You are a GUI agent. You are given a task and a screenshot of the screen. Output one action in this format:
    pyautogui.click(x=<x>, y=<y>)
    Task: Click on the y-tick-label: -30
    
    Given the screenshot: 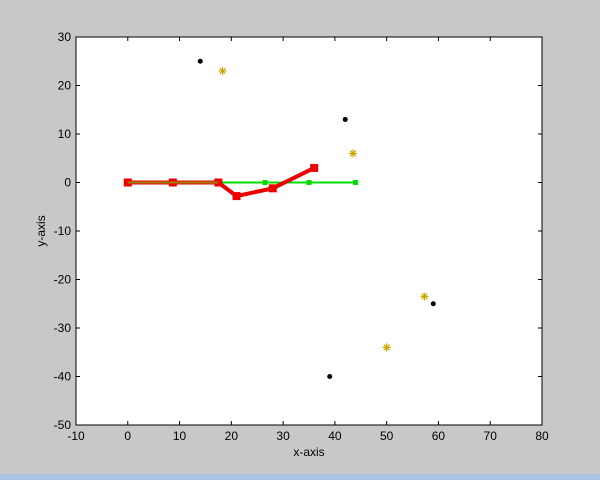 What is the action you would take?
    pyautogui.click(x=63, y=328)
    